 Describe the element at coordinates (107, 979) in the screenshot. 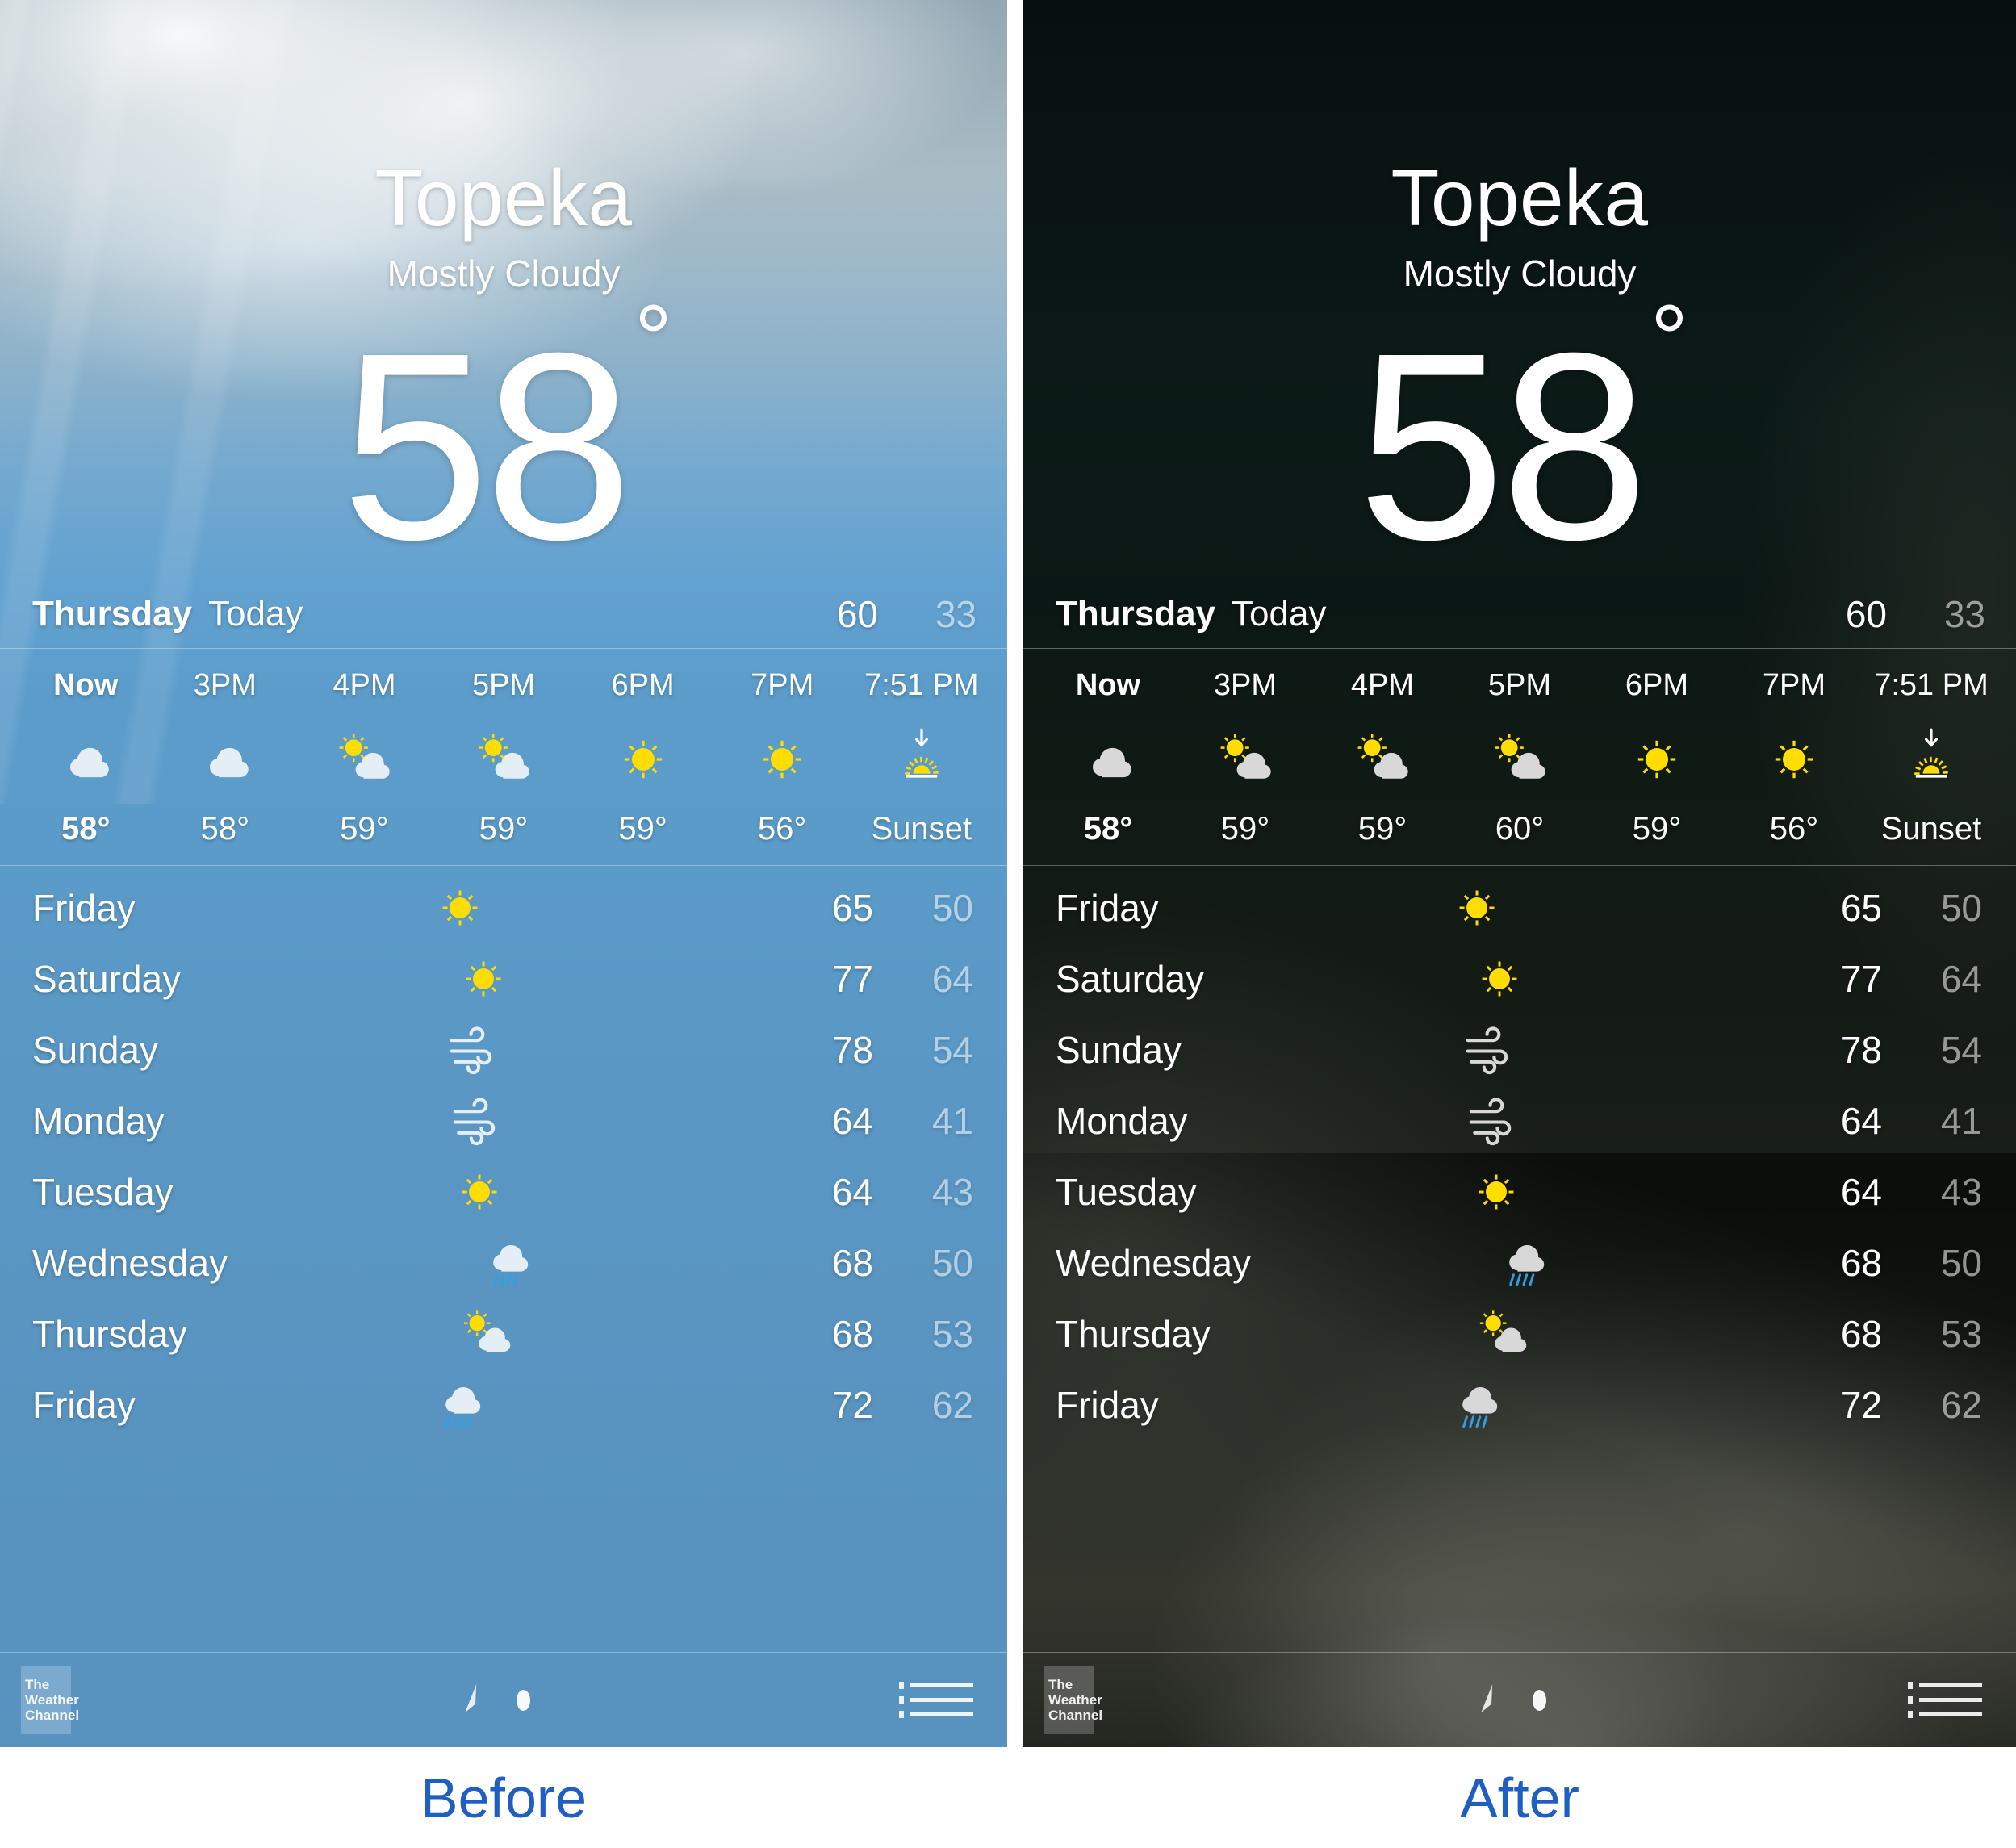

I see `daily-day-name: Saturday` at that location.